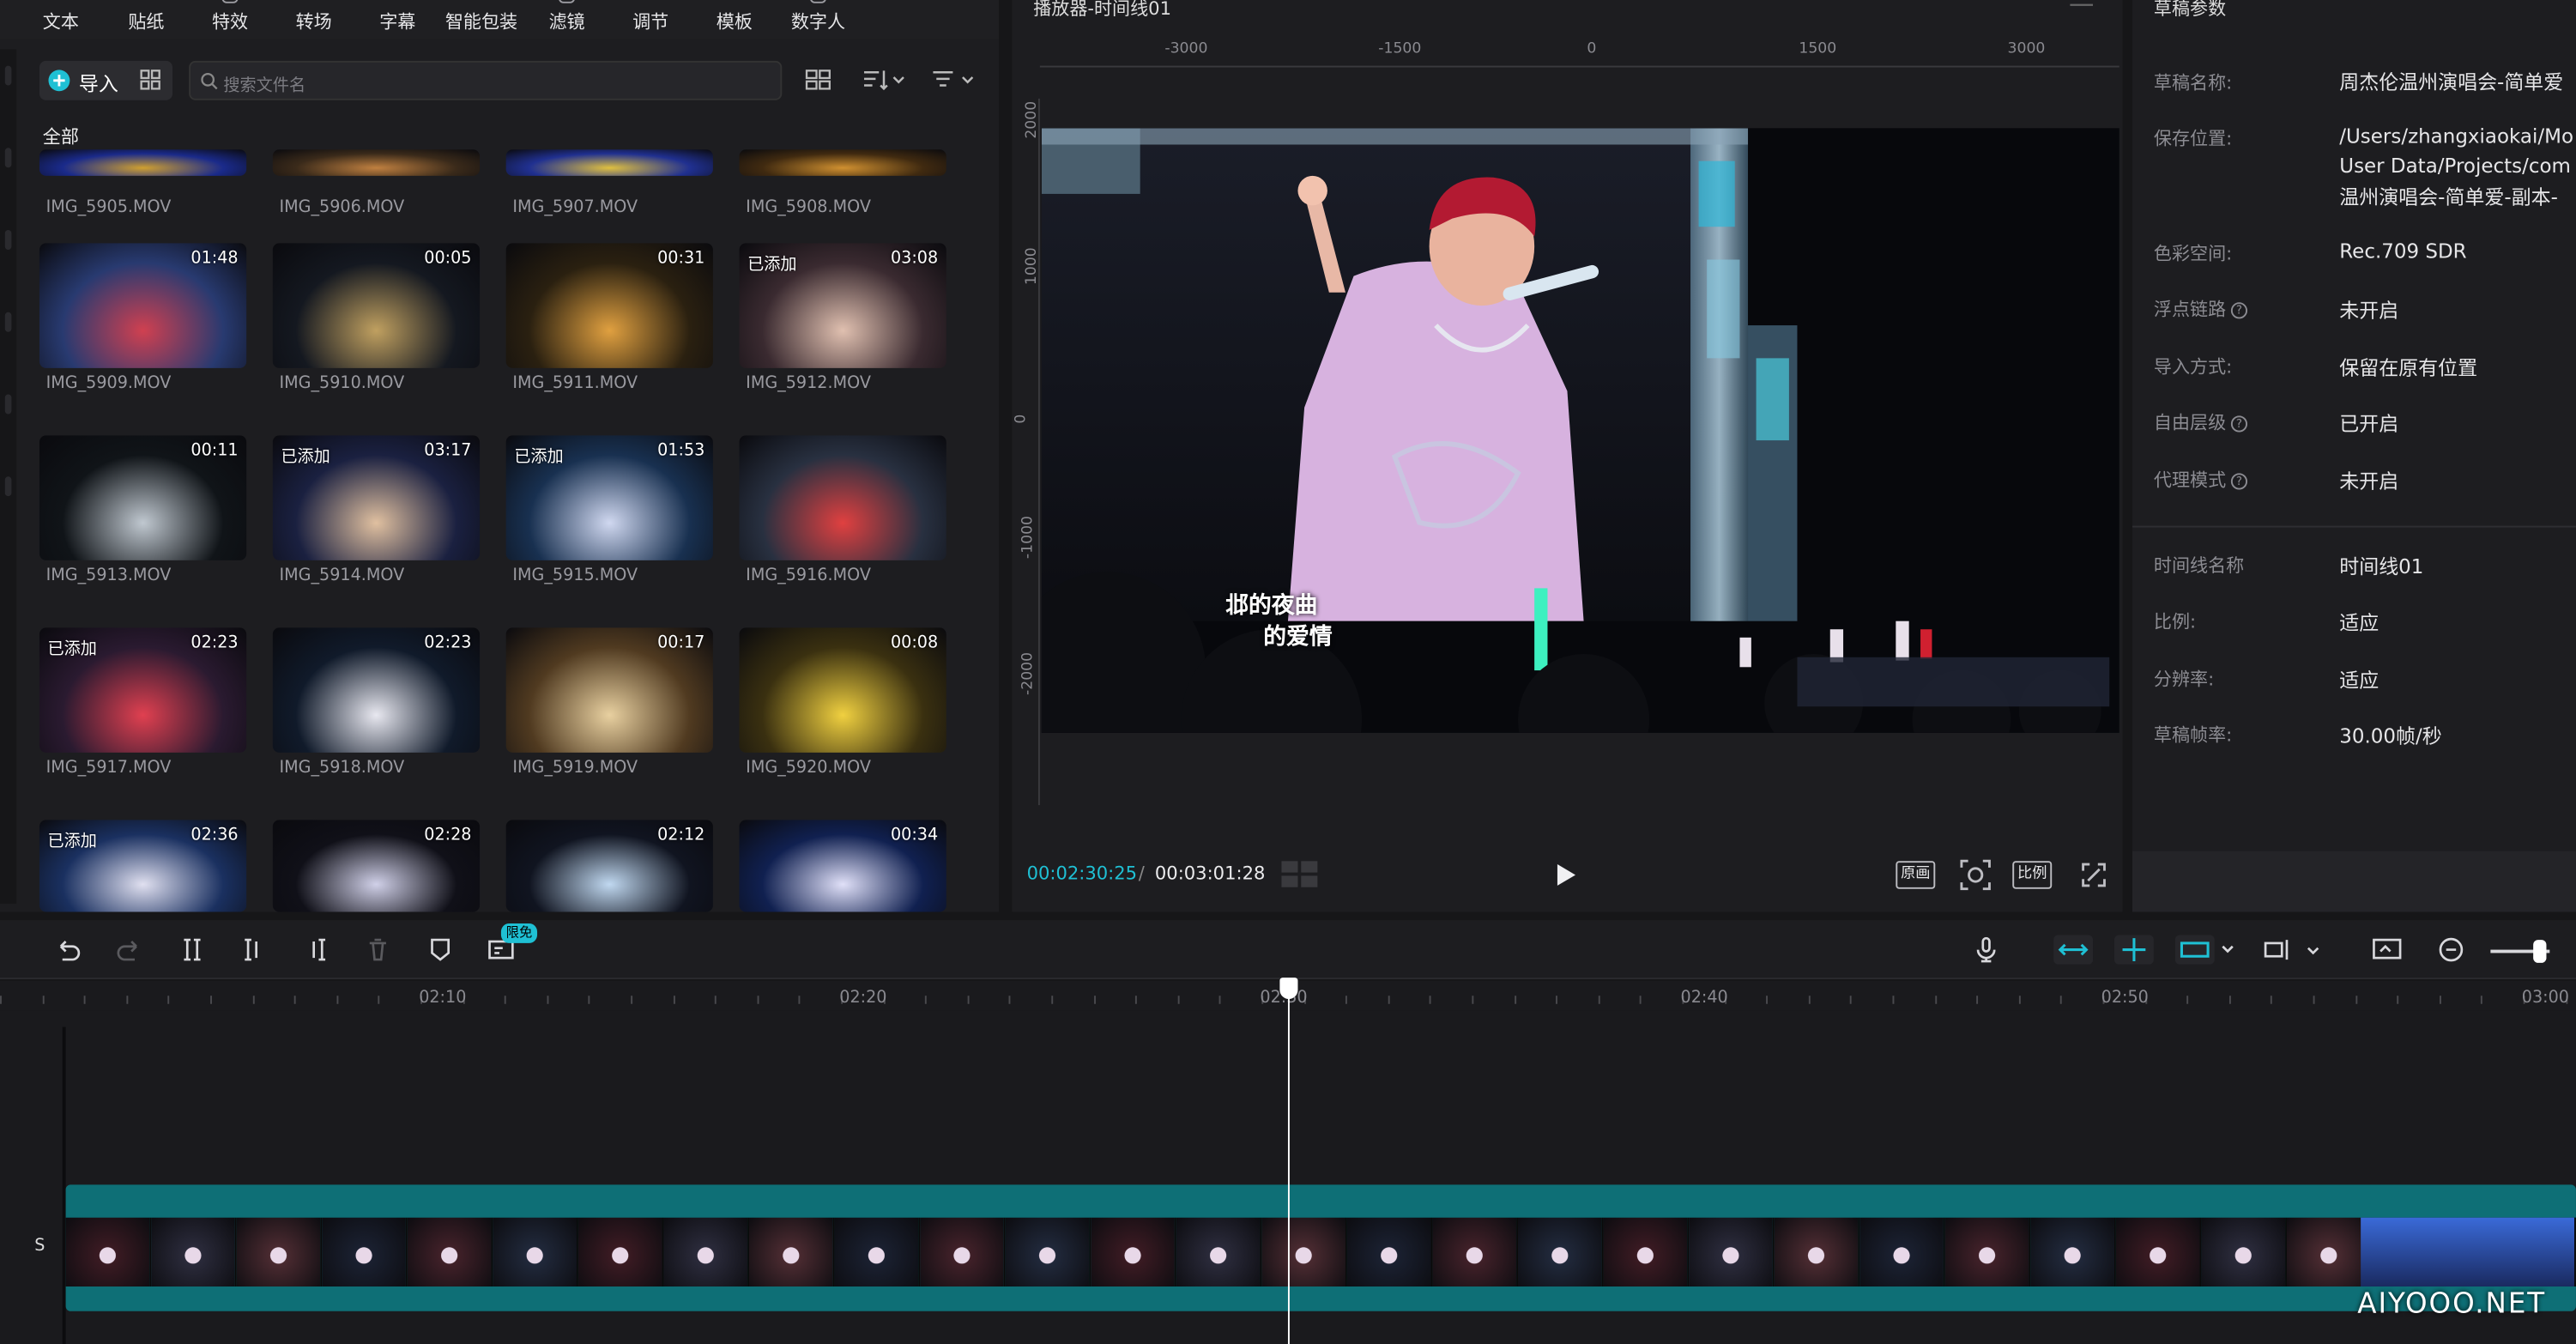 The width and height of the screenshot is (2576, 1344). I want to click on microphone-icon, so click(1986, 949).